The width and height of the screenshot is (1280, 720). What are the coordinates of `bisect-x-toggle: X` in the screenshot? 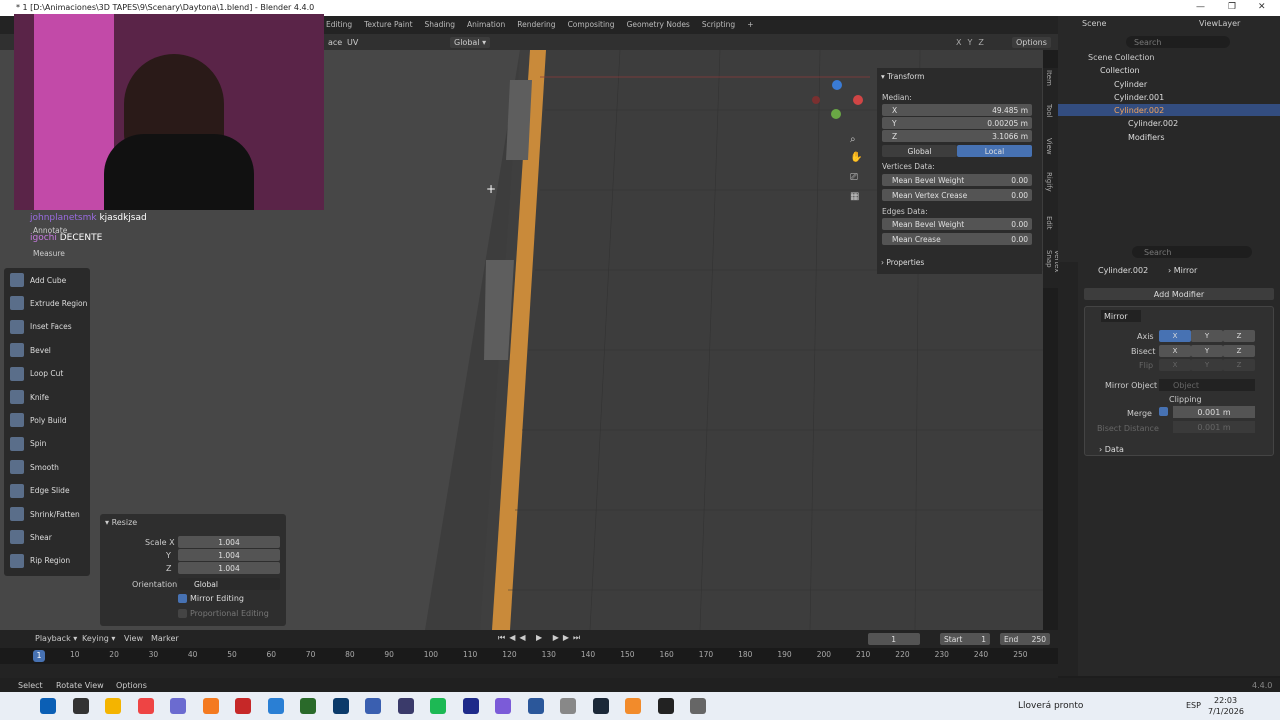 It's located at (1175, 351).